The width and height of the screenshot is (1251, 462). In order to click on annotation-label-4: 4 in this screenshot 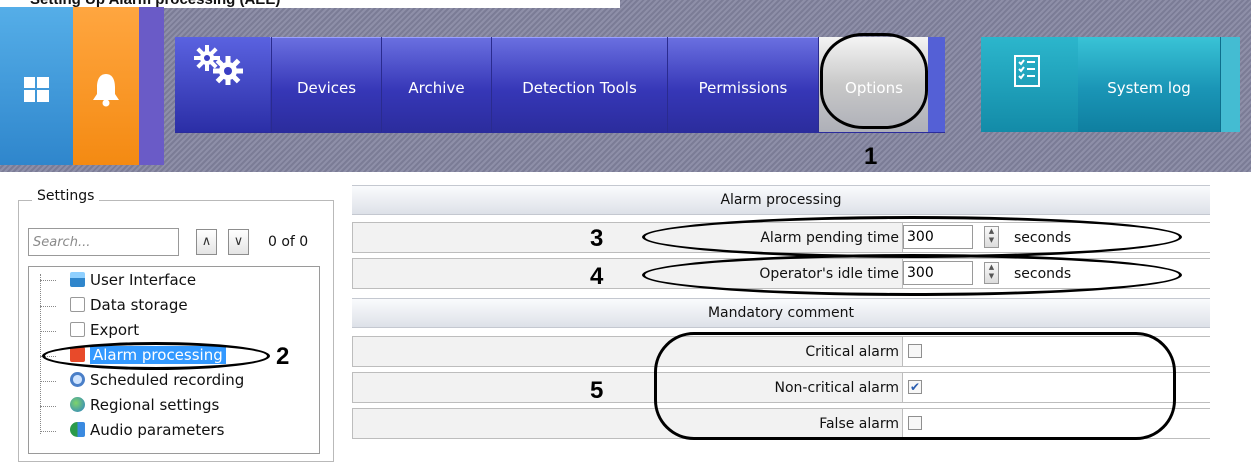, I will do `click(597, 276)`.